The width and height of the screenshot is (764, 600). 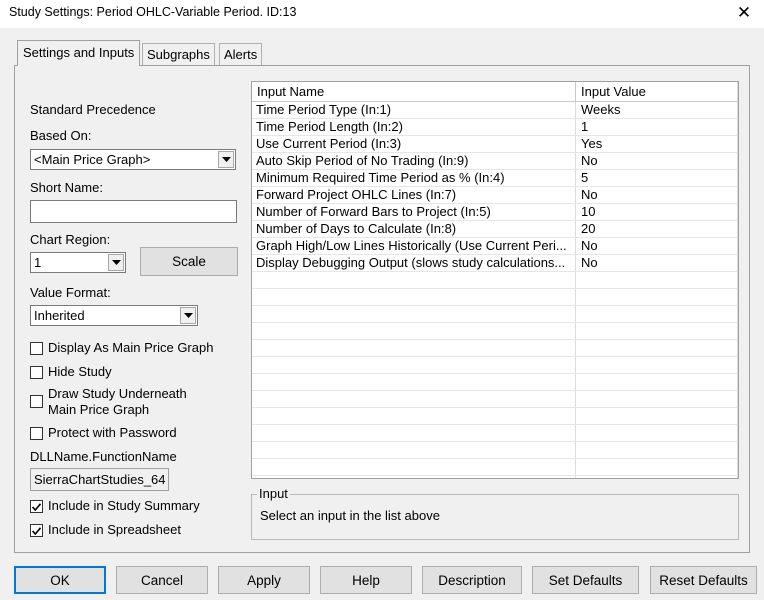 I want to click on apply-button: Apply, so click(x=264, y=580).